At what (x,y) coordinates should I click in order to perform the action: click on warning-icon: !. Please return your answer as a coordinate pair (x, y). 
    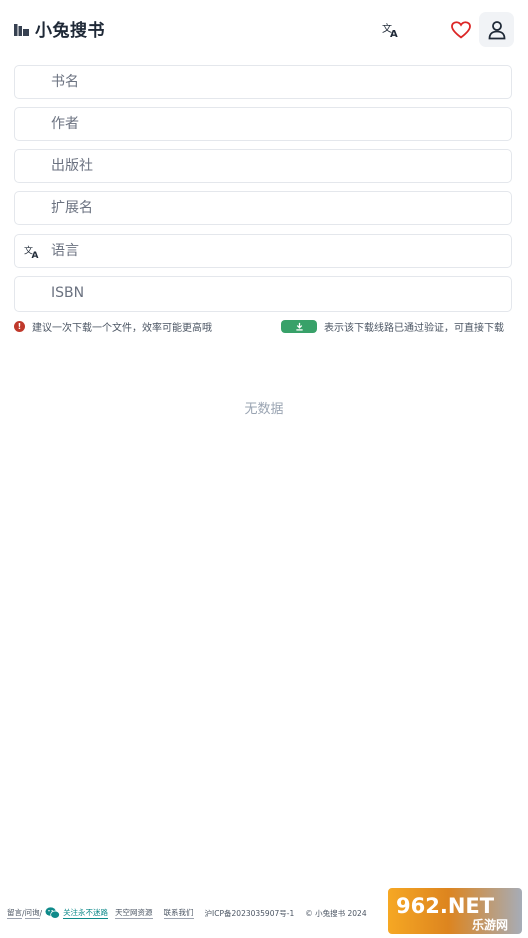
    Looking at the image, I should click on (19, 326).